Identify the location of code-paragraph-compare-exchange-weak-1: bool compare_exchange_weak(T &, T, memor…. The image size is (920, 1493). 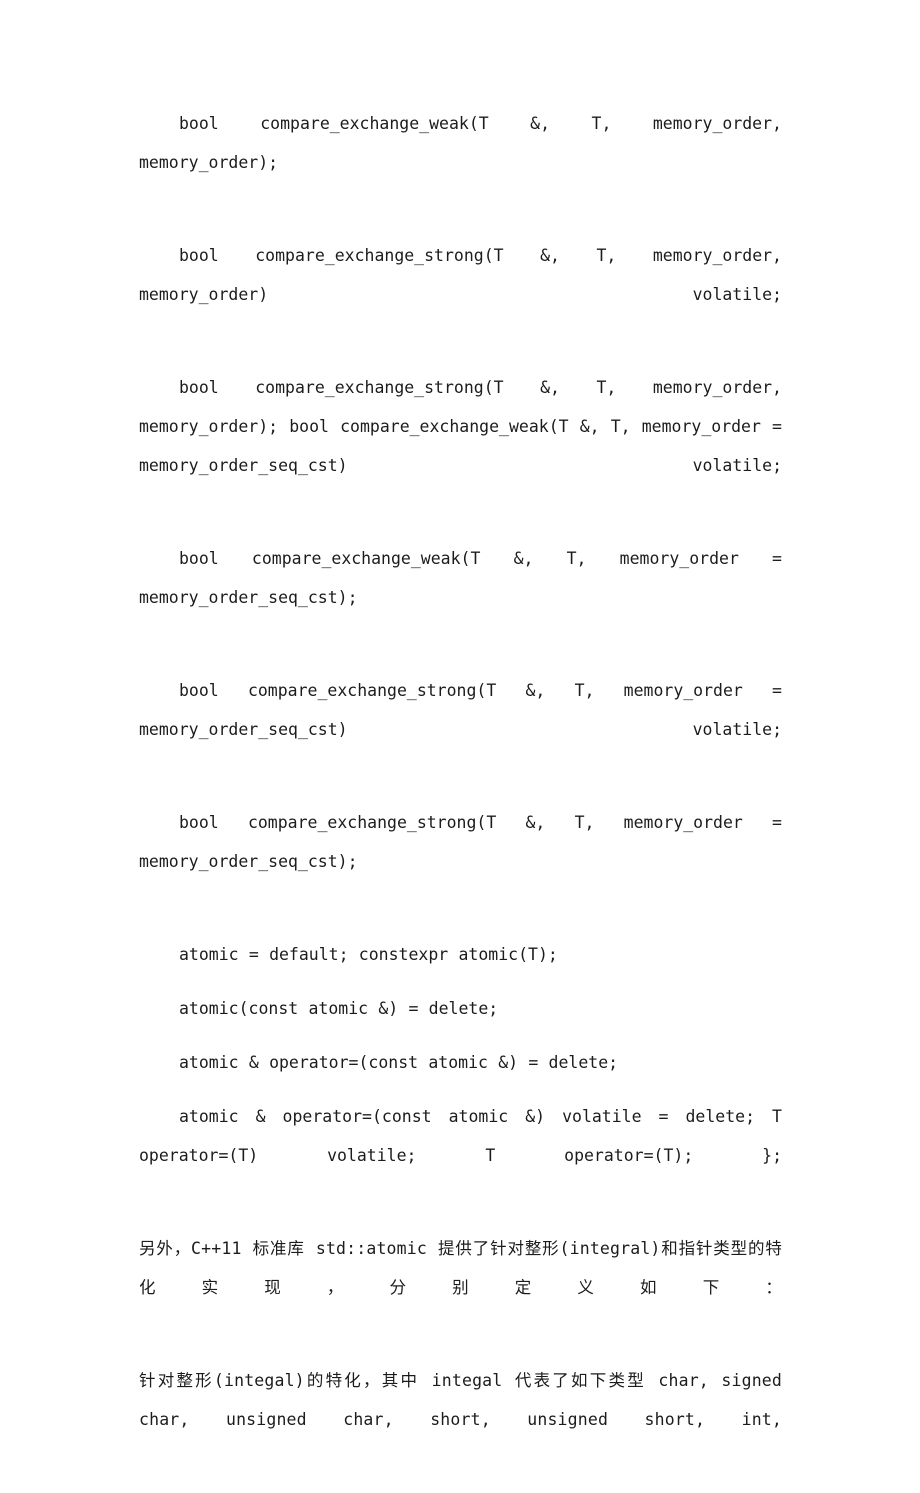
(460, 143).